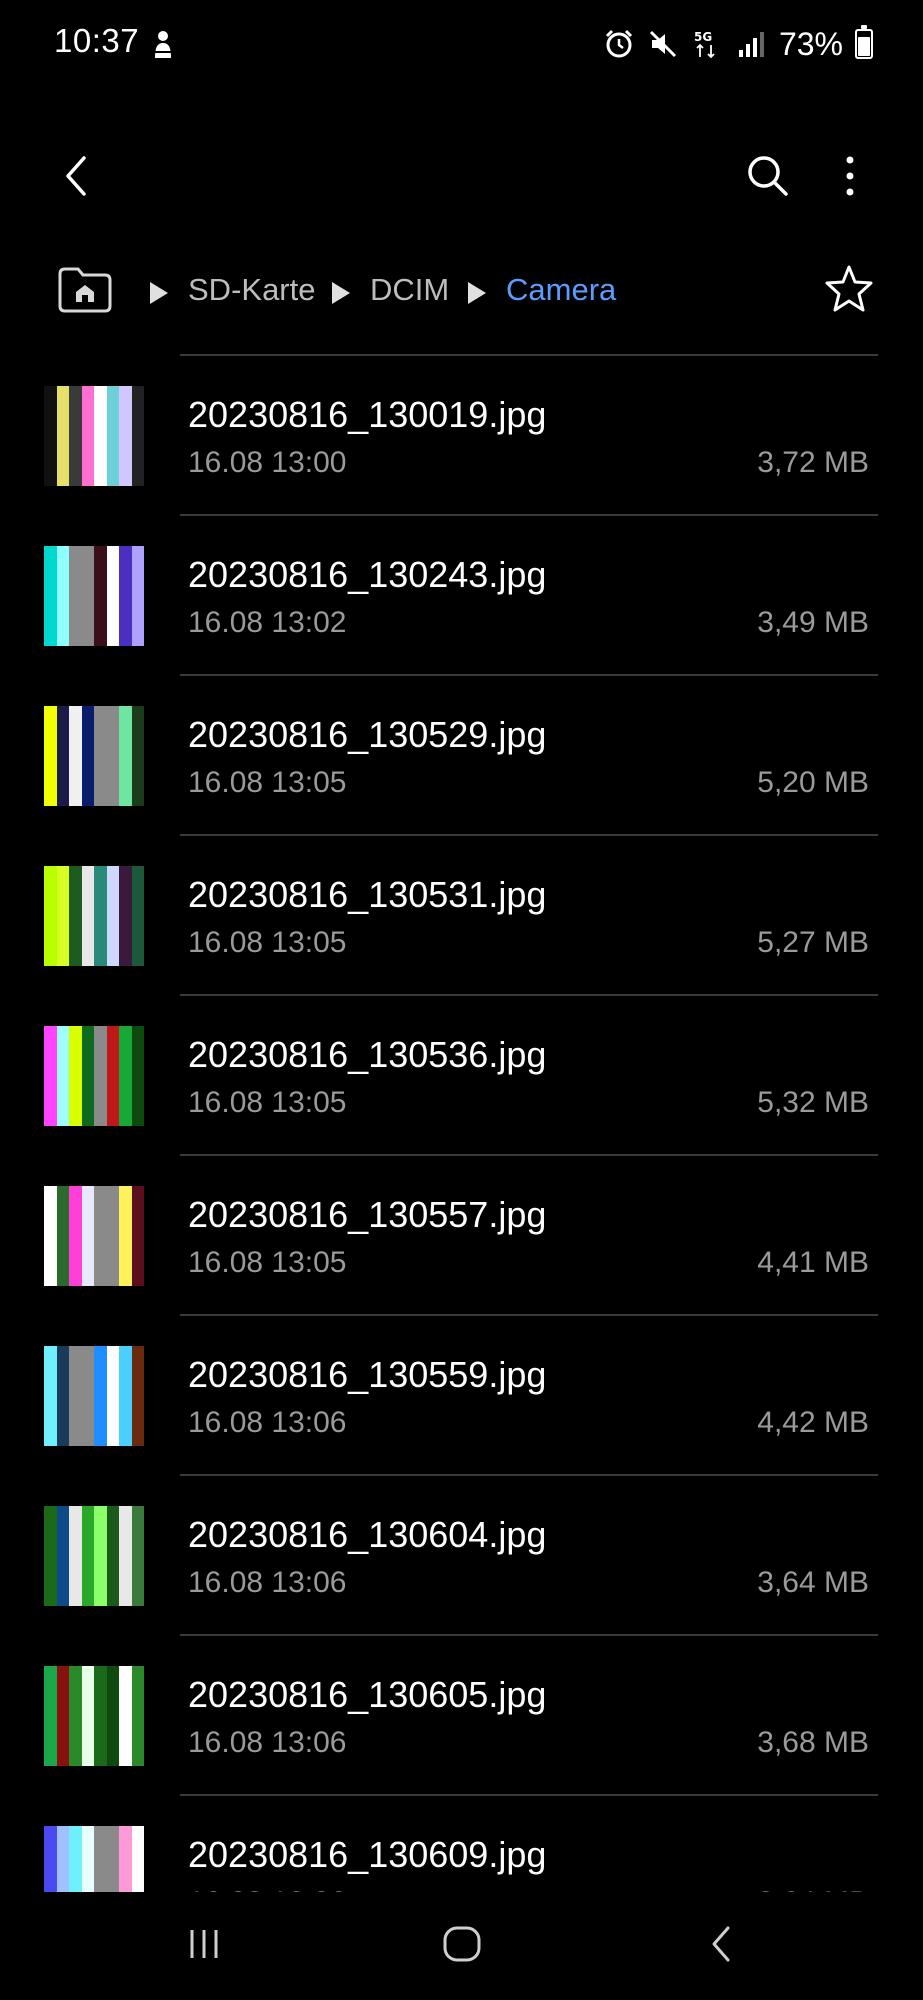 The width and height of the screenshot is (923, 2000). I want to click on file-name: 20230816_130019.jpg, so click(367, 414).